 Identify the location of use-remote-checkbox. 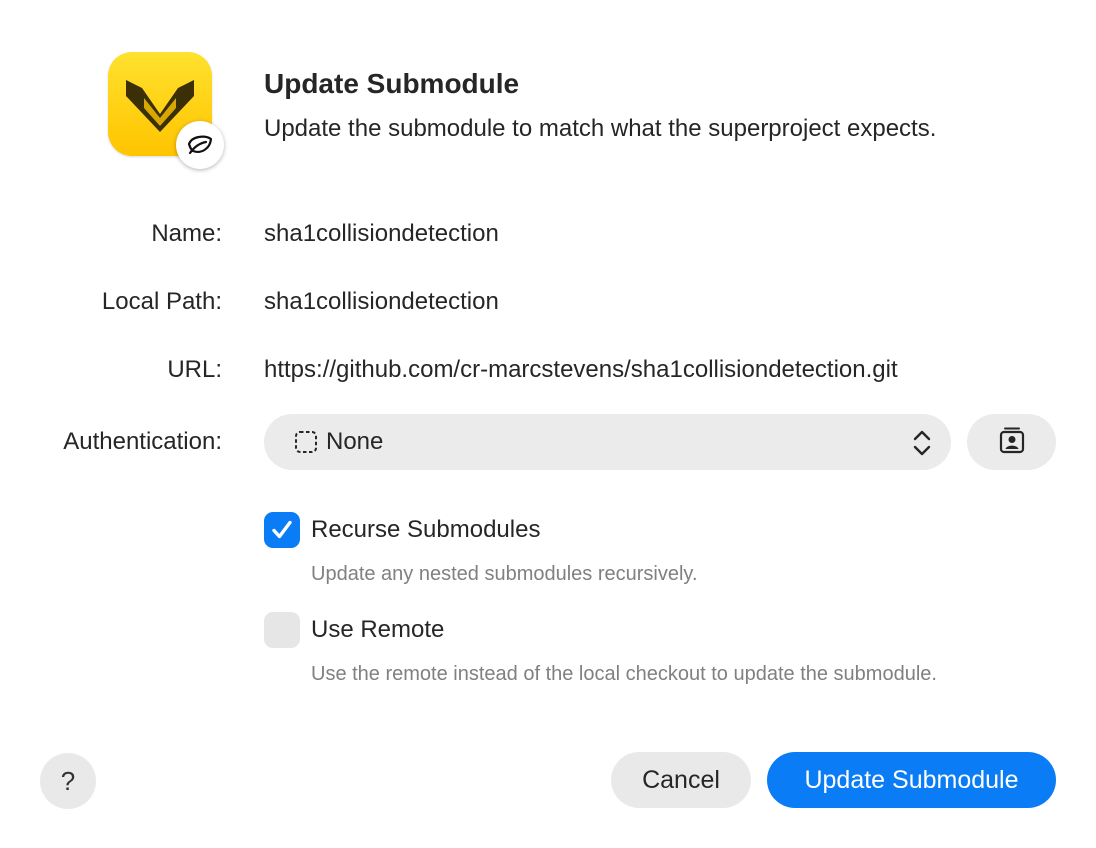
(282, 630).